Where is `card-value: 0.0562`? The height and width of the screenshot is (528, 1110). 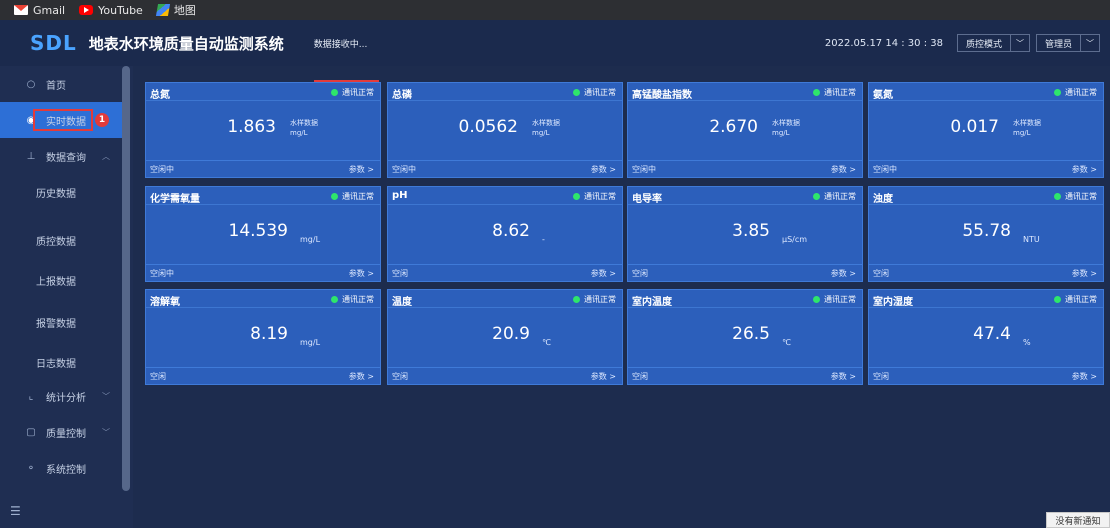
card-value: 0.0562 is located at coordinates (488, 127).